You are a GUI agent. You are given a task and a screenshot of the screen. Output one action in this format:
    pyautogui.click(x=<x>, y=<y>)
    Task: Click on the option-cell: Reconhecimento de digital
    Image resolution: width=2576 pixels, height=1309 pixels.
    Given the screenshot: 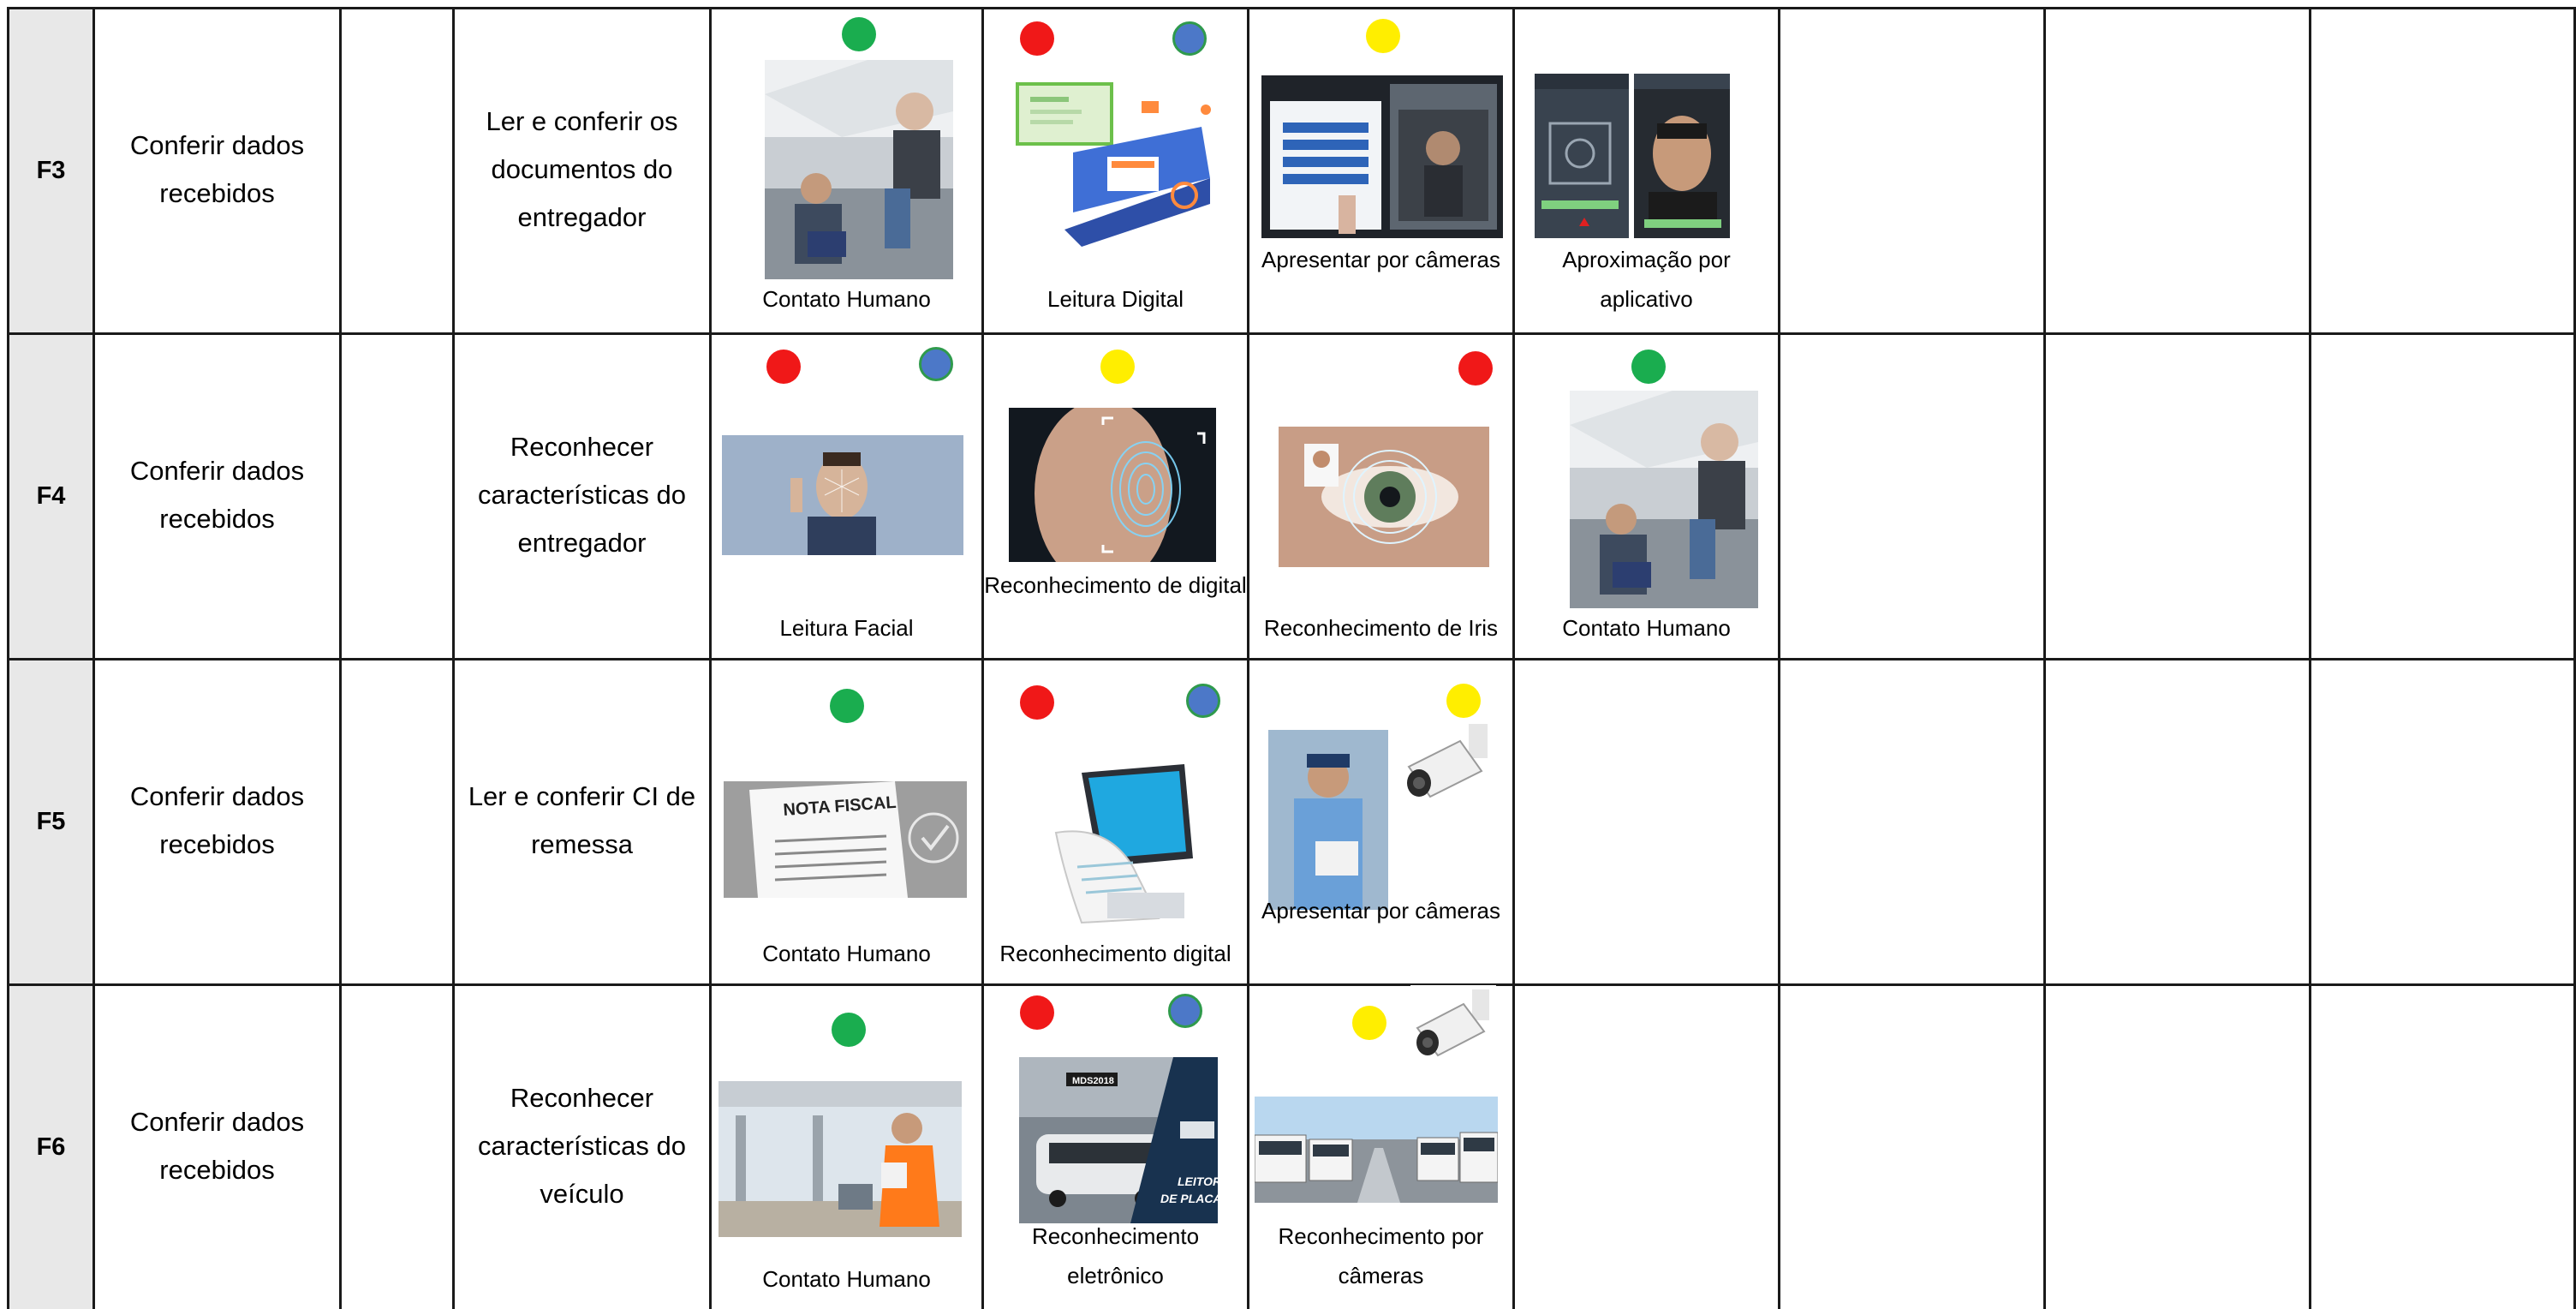 What is the action you would take?
    pyautogui.click(x=1115, y=495)
    